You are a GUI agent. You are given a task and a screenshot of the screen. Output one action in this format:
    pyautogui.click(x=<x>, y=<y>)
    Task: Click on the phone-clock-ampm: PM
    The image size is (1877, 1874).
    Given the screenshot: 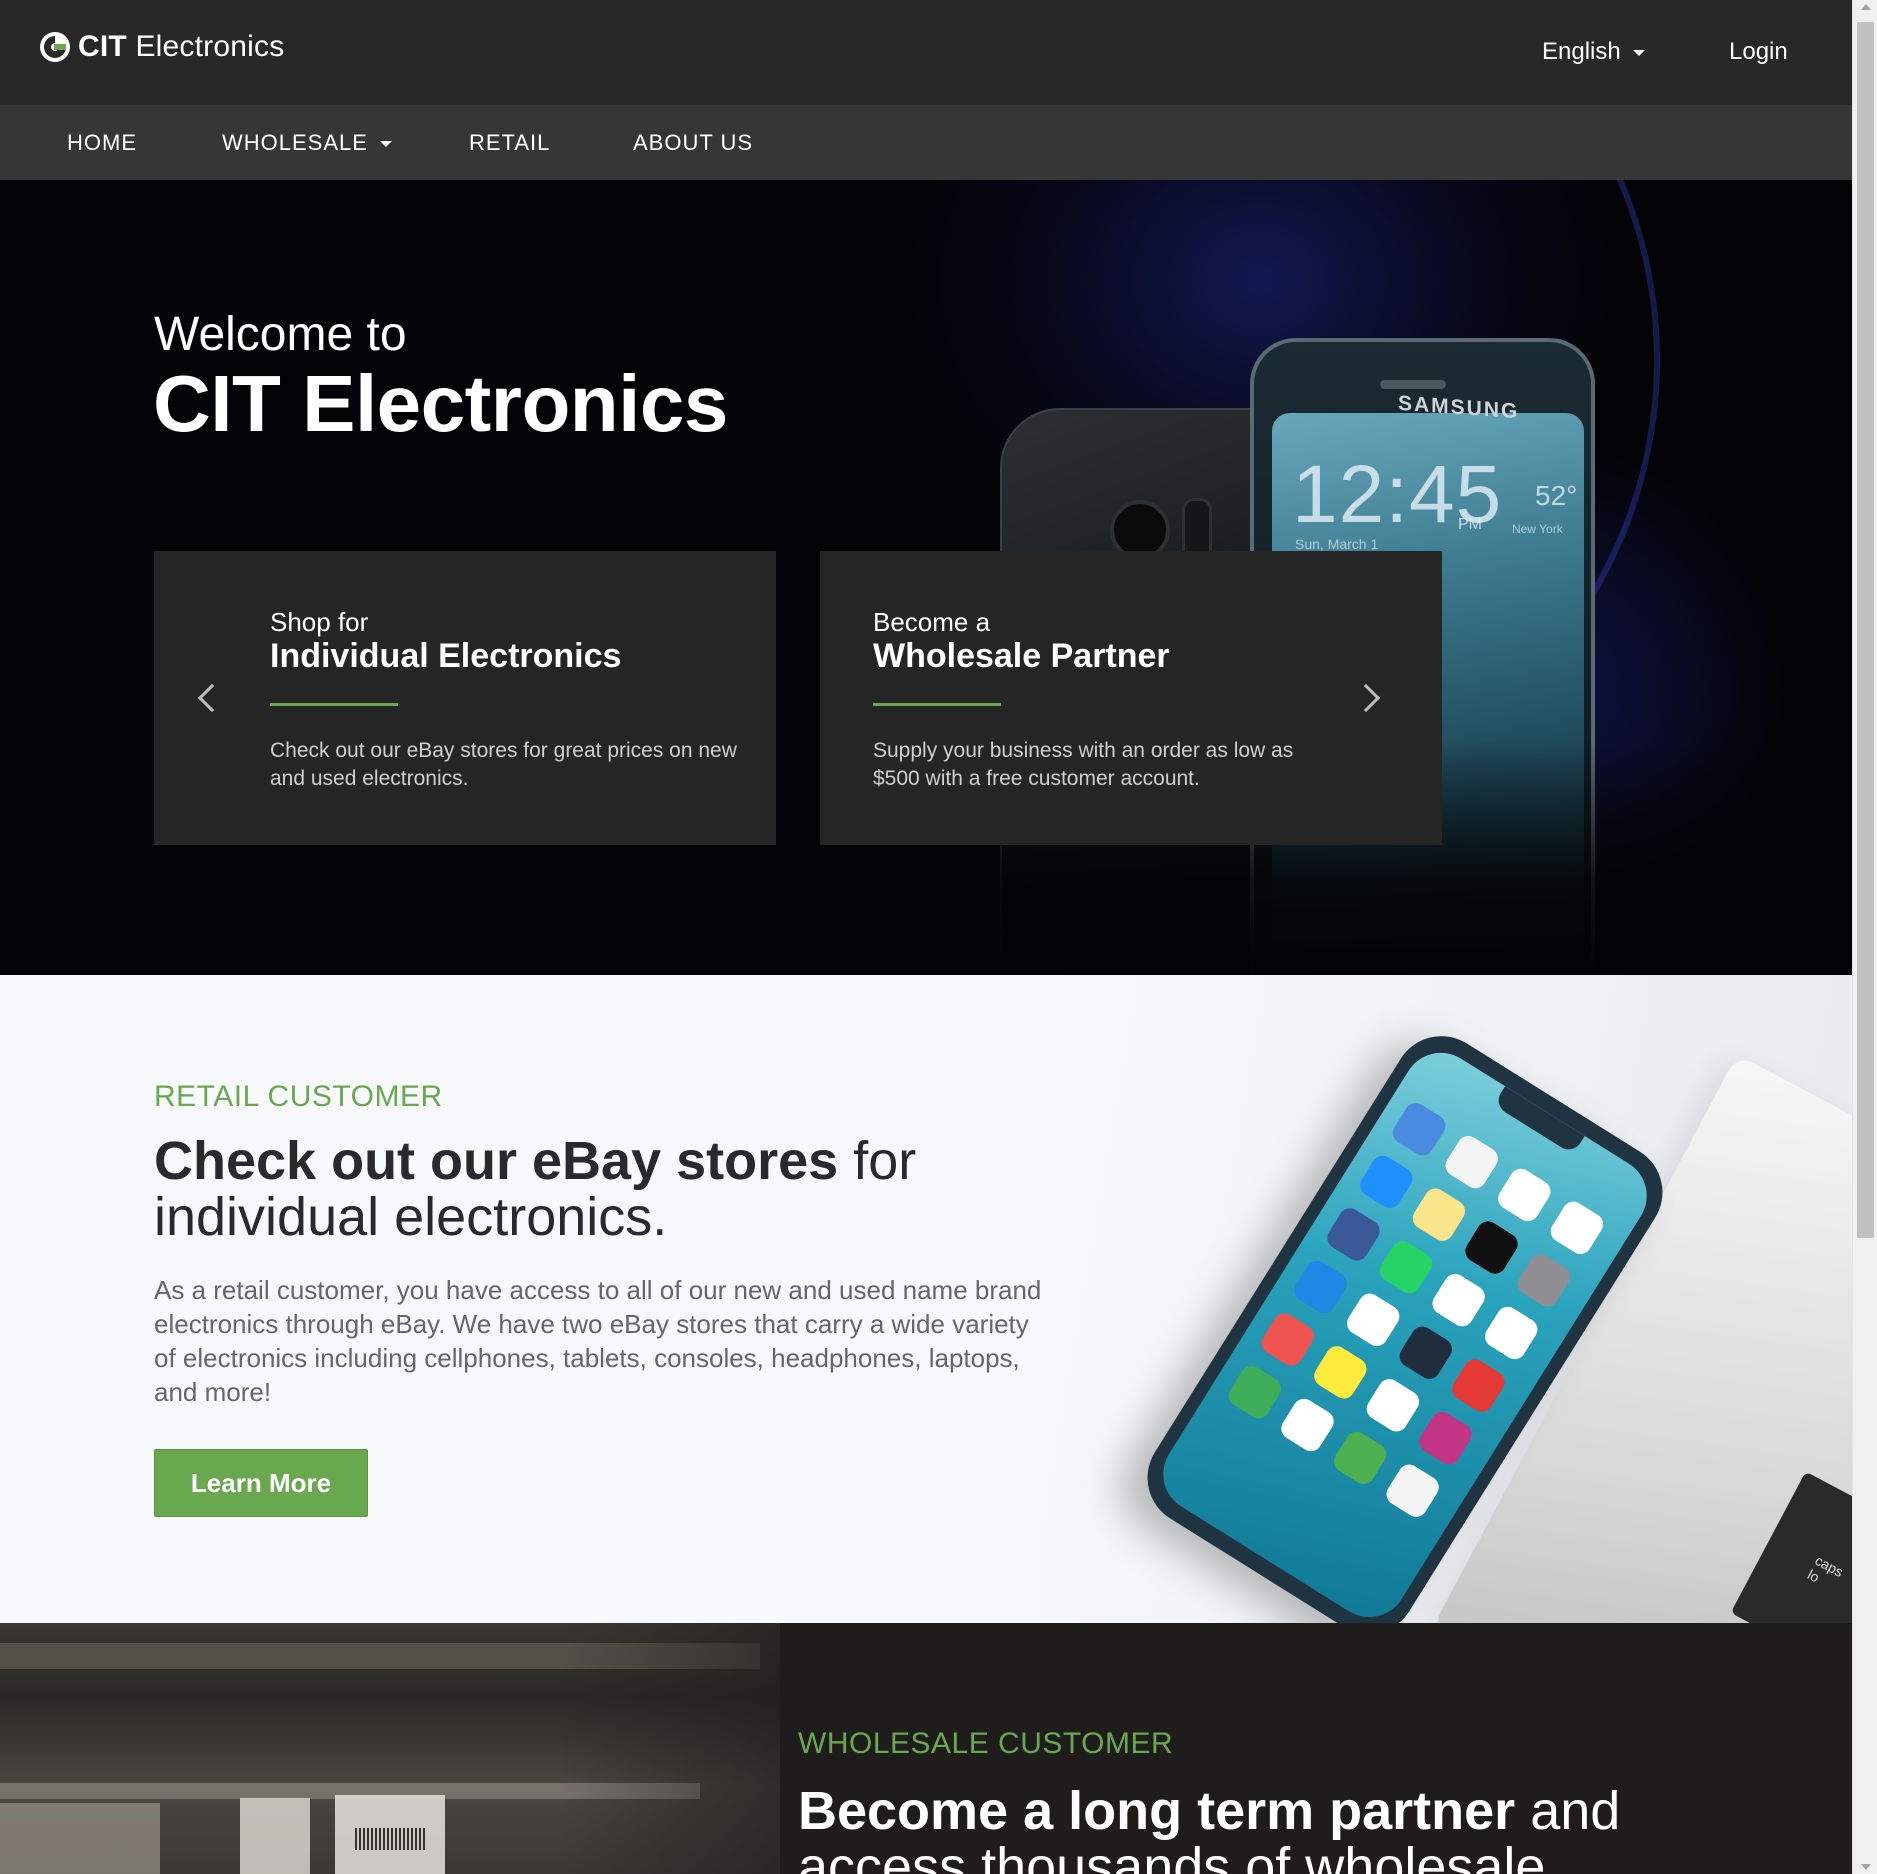 What is the action you would take?
    pyautogui.click(x=1470, y=524)
    